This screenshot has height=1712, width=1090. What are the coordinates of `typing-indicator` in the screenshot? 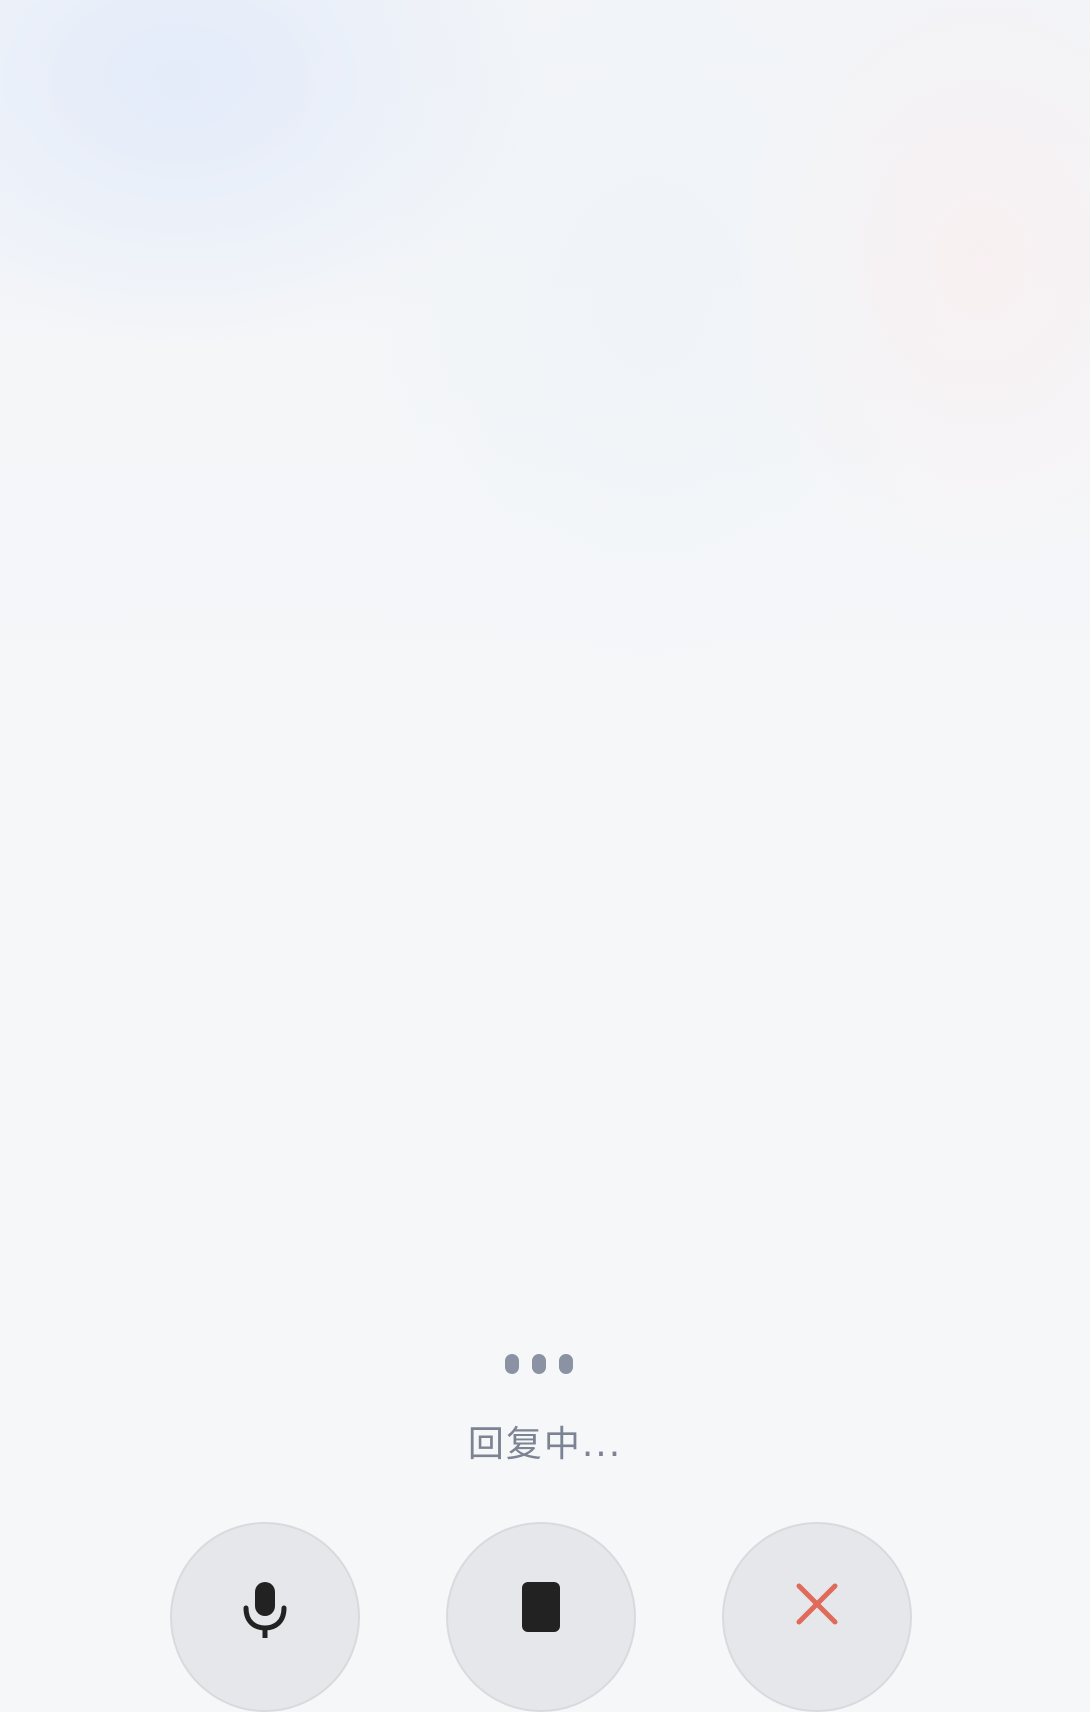 It's located at (545, 1364).